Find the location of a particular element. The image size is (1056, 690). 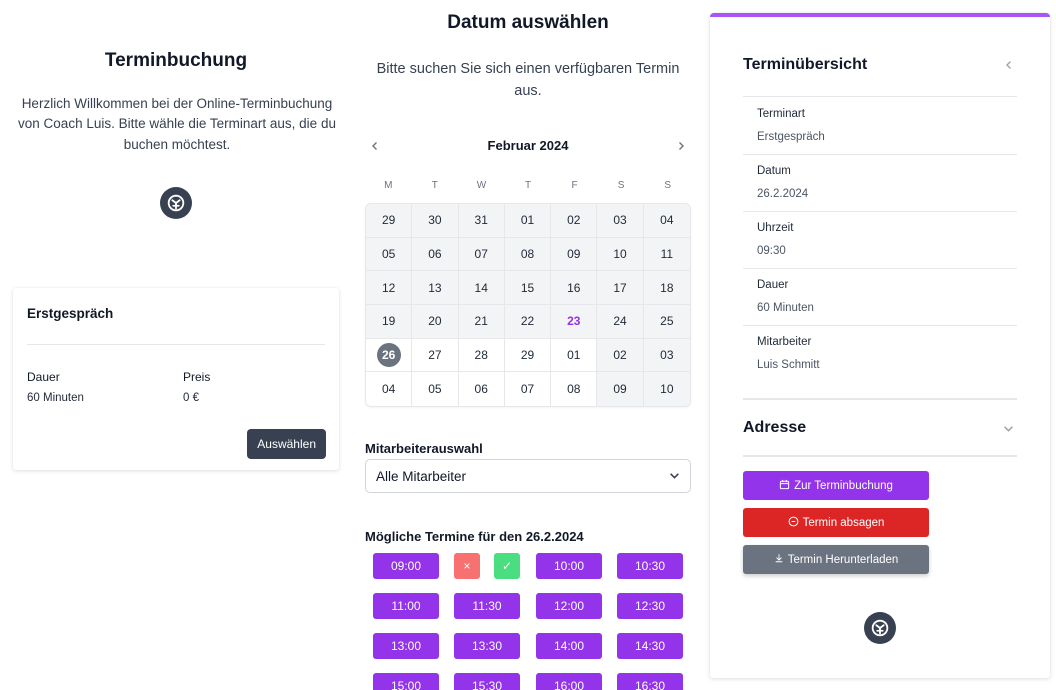

calendar-header: Februar 2024 is located at coordinates (528, 146).